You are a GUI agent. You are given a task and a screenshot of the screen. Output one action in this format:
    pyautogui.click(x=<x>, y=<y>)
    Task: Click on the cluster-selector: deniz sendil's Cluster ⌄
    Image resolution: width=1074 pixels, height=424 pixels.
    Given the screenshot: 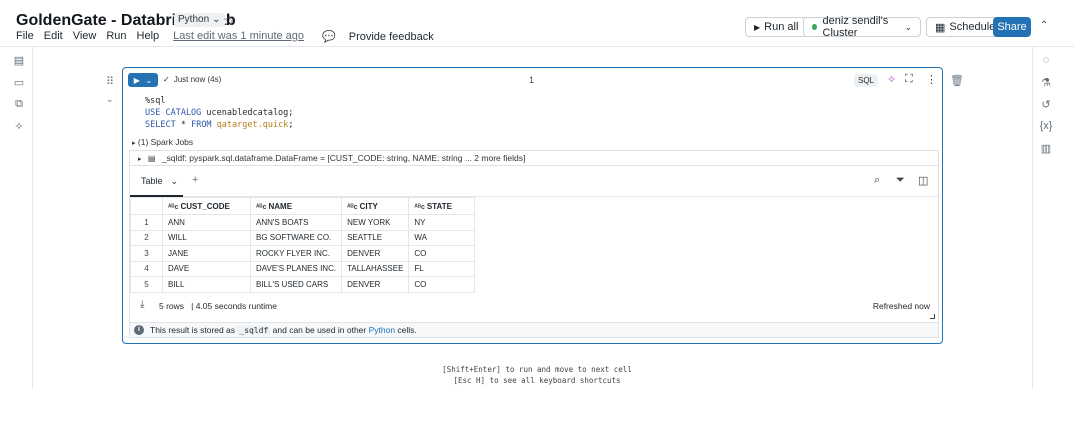 What is the action you would take?
    pyautogui.click(x=862, y=27)
    